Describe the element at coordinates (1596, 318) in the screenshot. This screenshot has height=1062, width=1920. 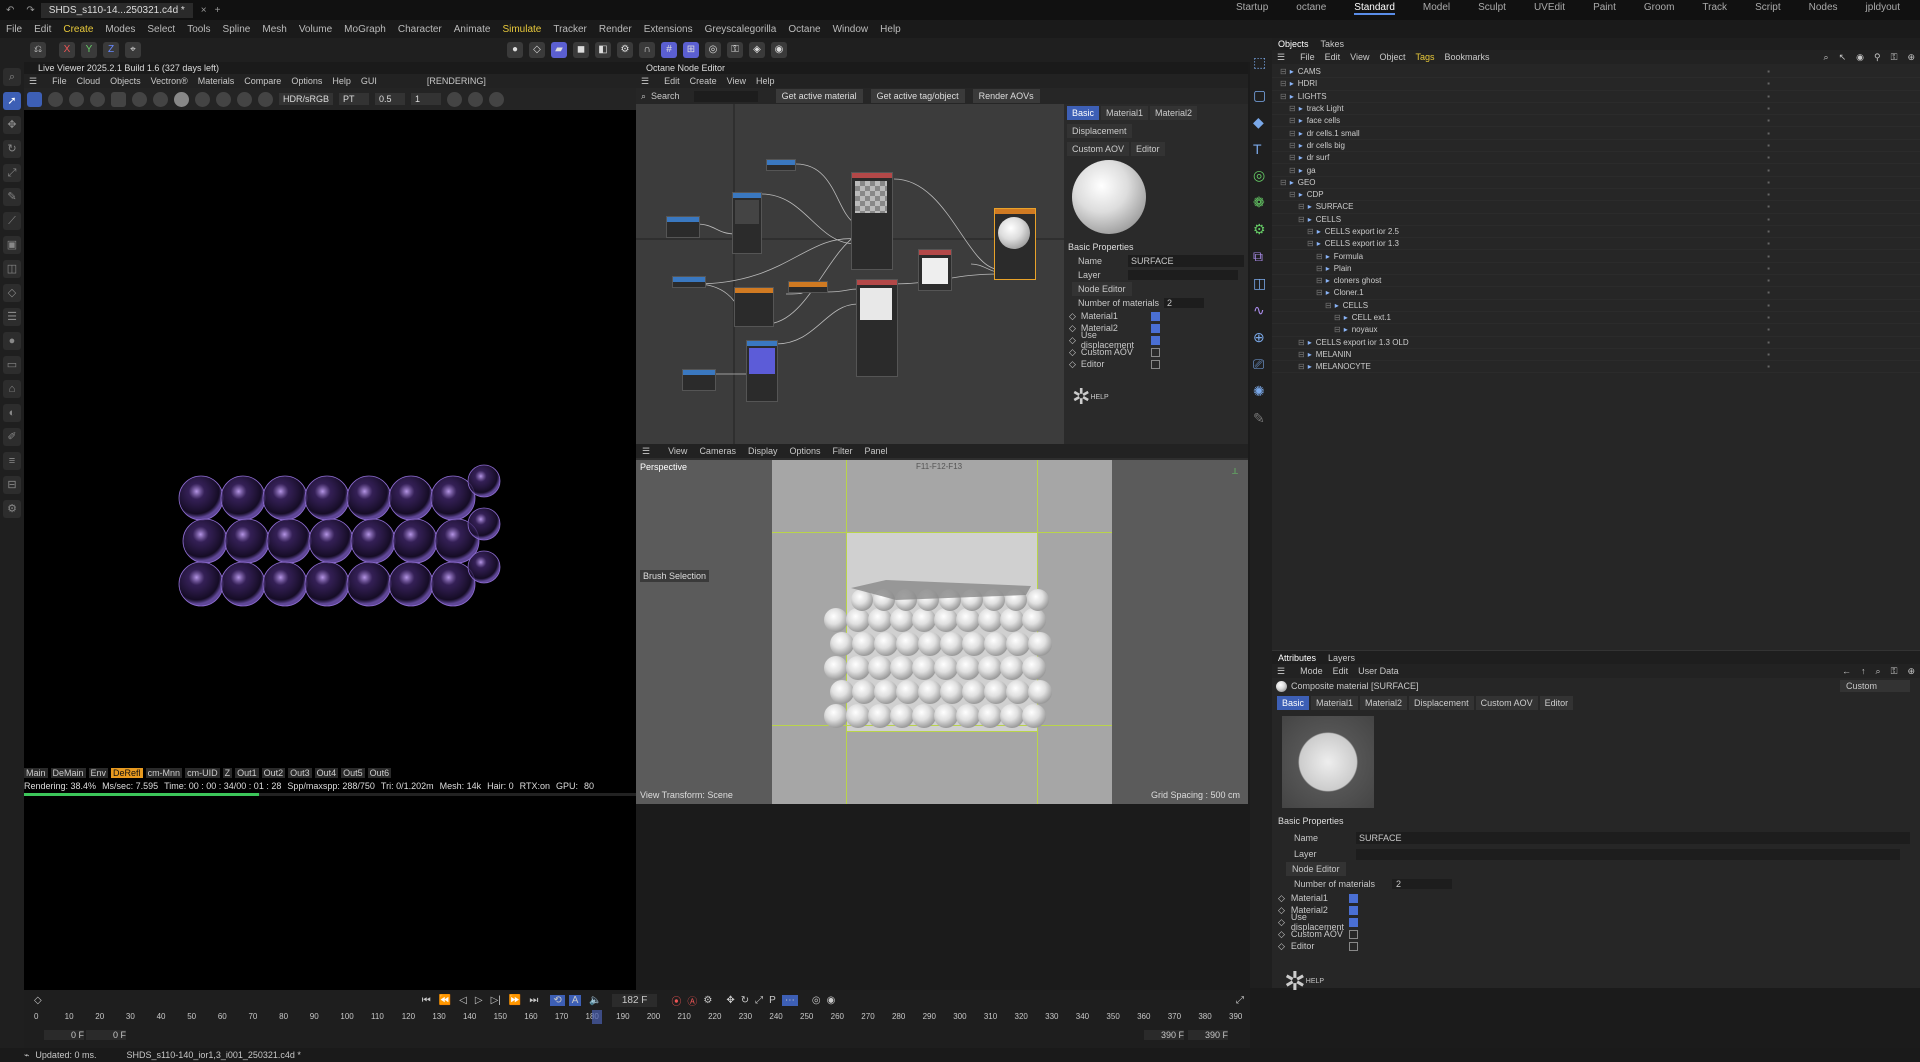
I see `object-row: ⊟ ▸ CELL ext.1 ▪` at that location.